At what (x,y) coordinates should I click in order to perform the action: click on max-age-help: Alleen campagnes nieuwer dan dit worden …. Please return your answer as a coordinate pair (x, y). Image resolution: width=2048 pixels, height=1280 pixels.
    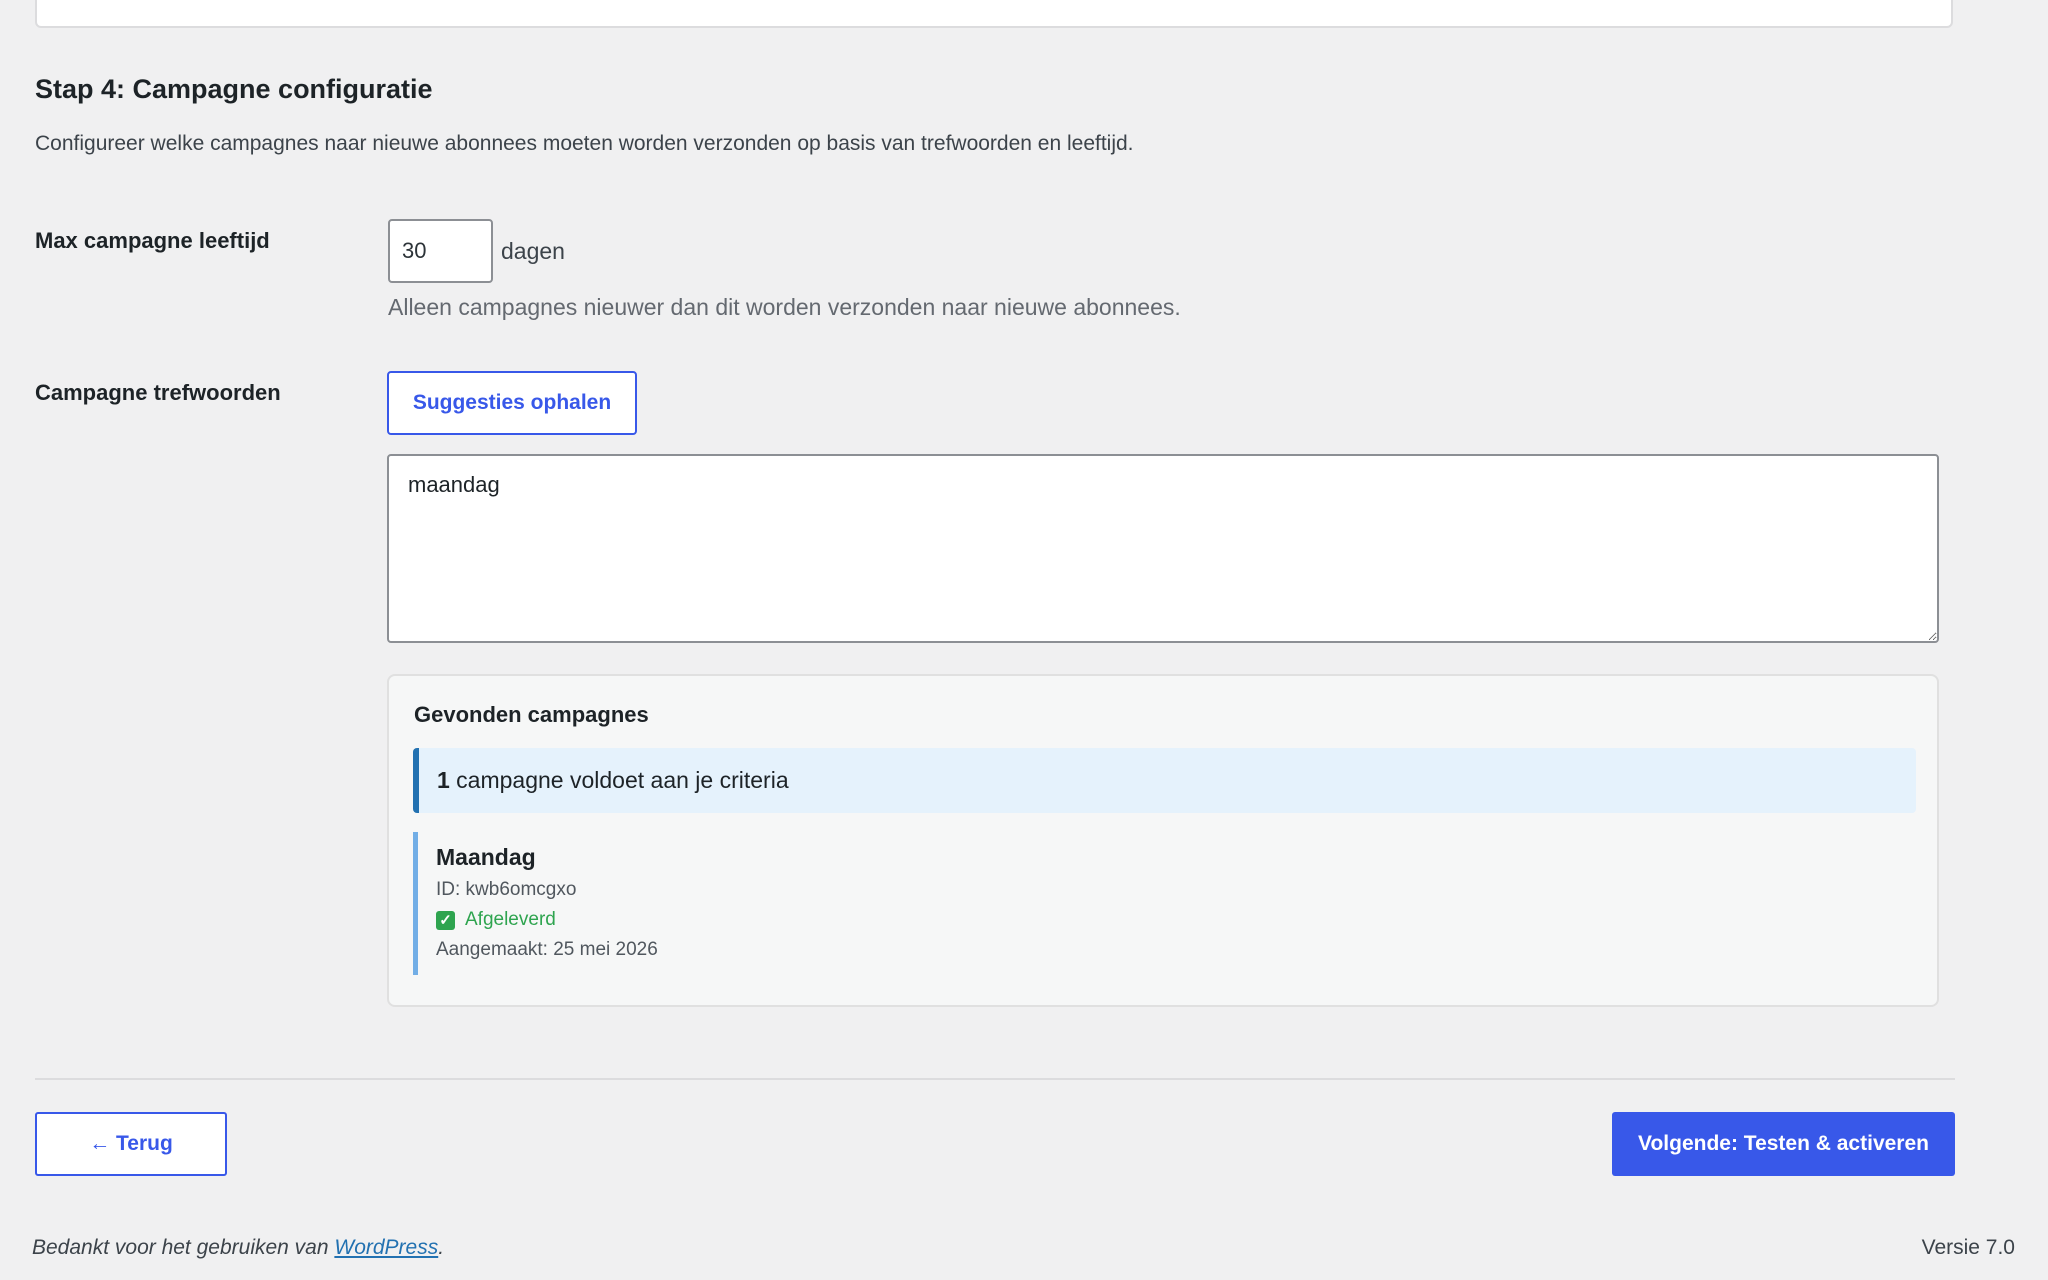
    Looking at the image, I should click on (784, 307).